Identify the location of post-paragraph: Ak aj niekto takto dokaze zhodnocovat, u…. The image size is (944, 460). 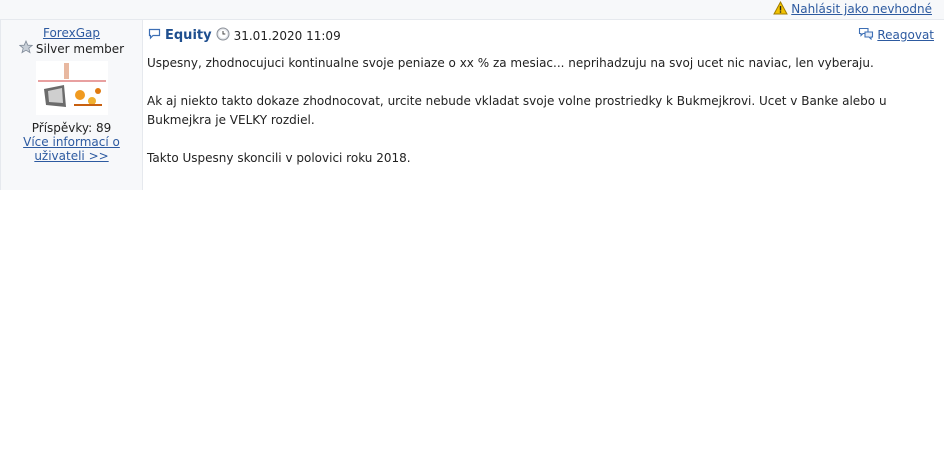
(517, 110).